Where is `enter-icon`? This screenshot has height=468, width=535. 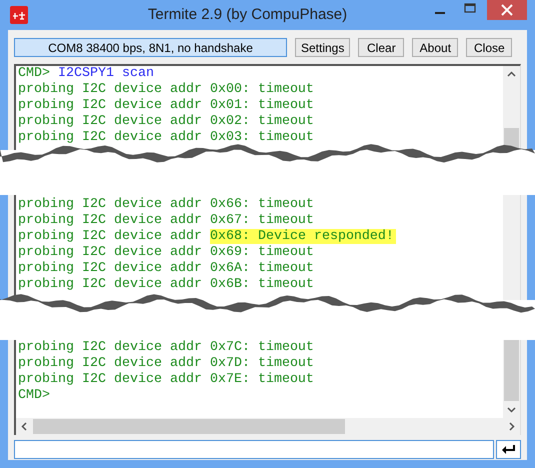 enter-icon is located at coordinates (508, 450).